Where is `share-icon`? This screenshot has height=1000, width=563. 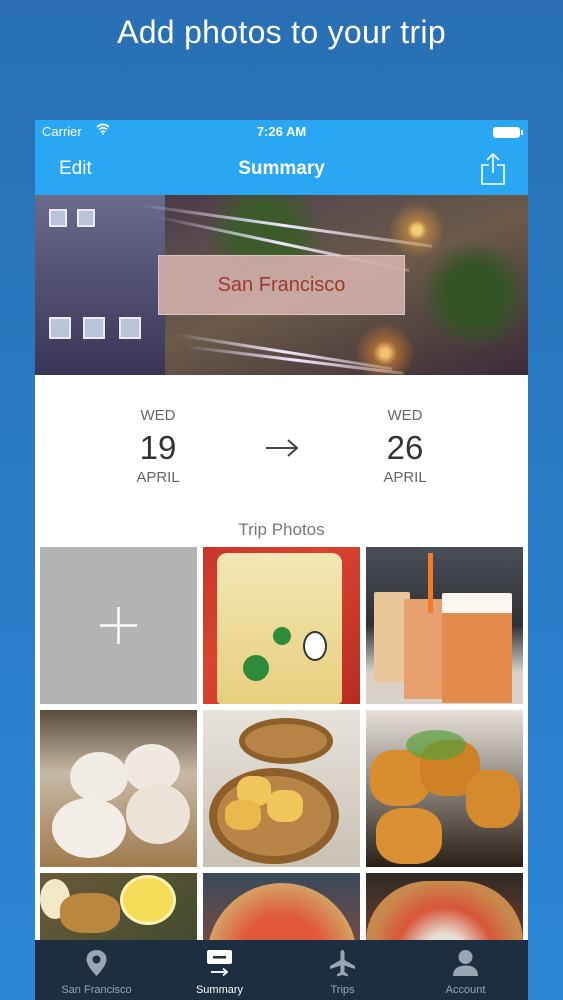
share-icon is located at coordinates (493, 169).